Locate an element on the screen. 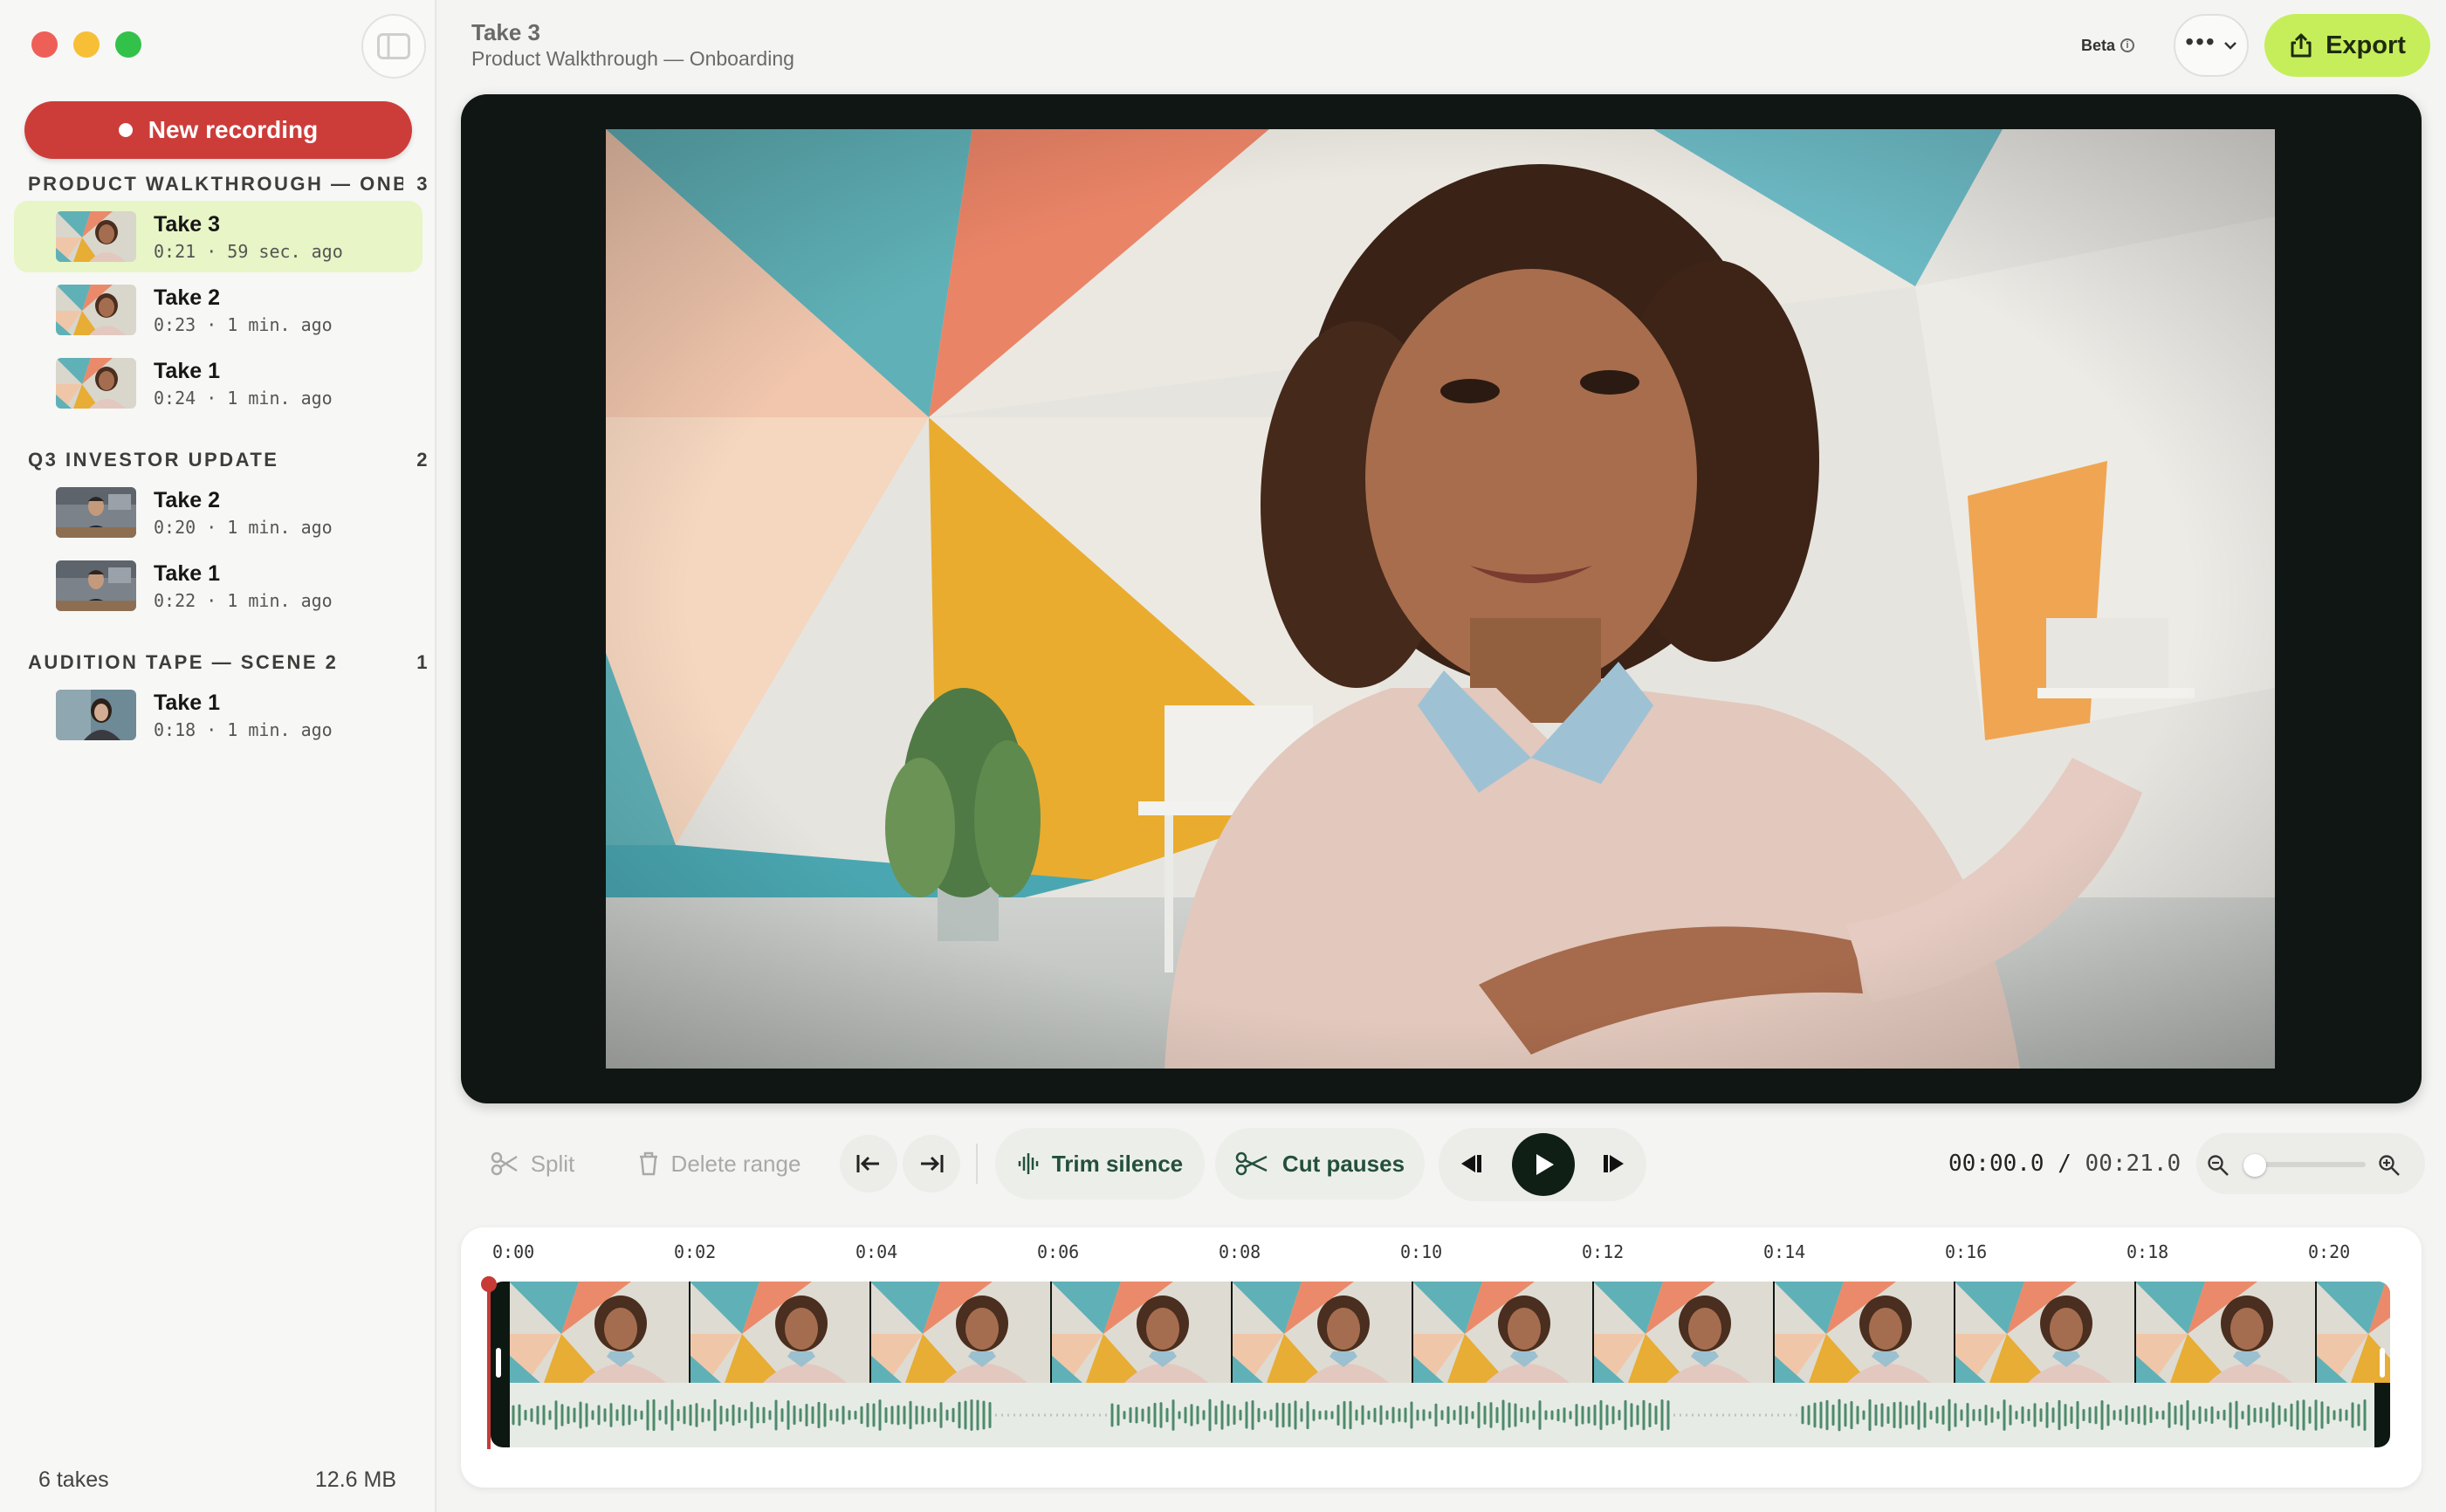 This screenshot has width=2446, height=1512. info-icon: i is located at coordinates (2127, 45).